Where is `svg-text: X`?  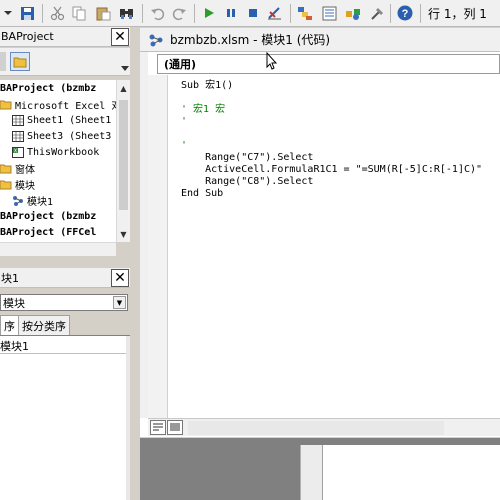 svg-text: X is located at coordinates (16, 151).